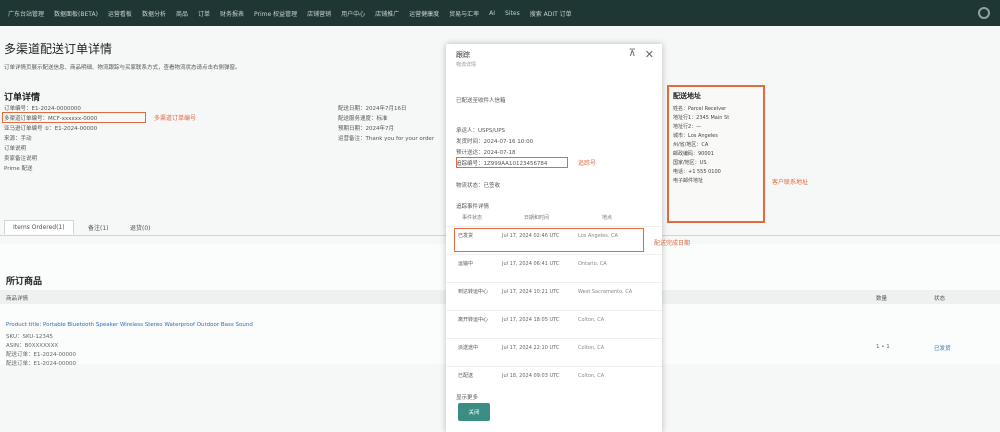  What do you see at coordinates (473, 207) in the screenshot?
I see `tracking-table-title: 追踪事件详情` at bounding box center [473, 207].